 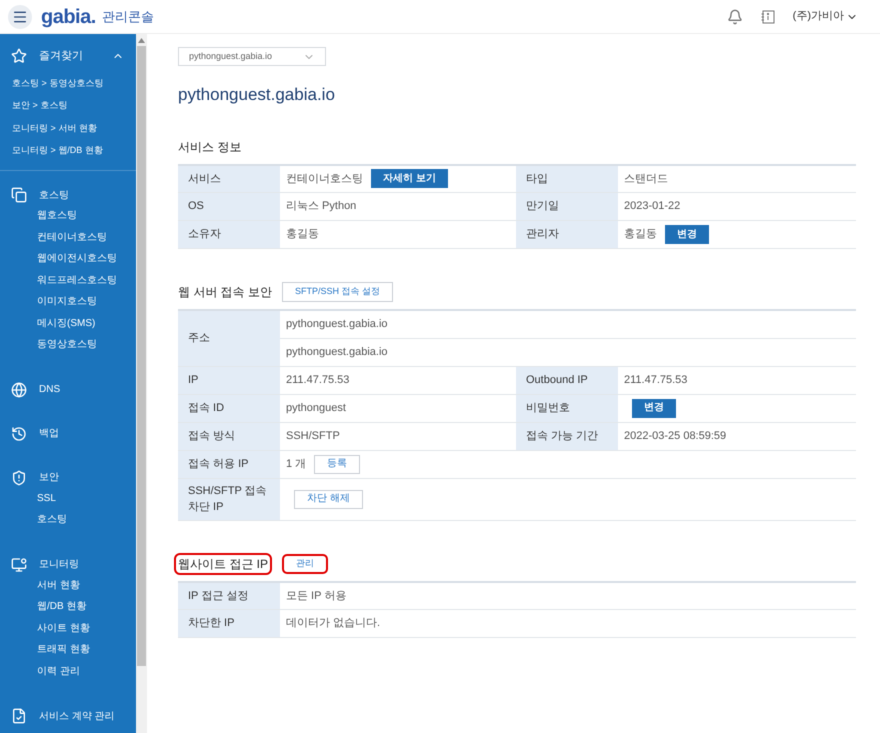 What do you see at coordinates (206, 408) in the screenshot?
I see `field-label: 접속 ID` at bounding box center [206, 408].